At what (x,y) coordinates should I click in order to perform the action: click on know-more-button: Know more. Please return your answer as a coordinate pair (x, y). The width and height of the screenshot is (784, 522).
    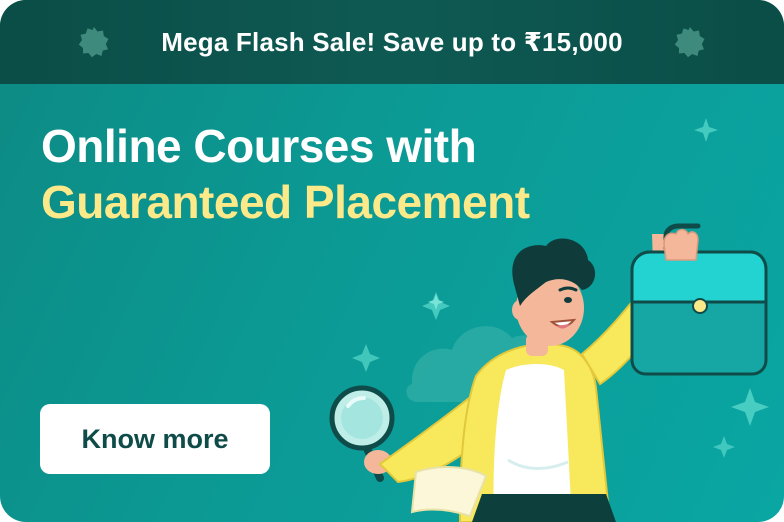
    Looking at the image, I should click on (155, 439).